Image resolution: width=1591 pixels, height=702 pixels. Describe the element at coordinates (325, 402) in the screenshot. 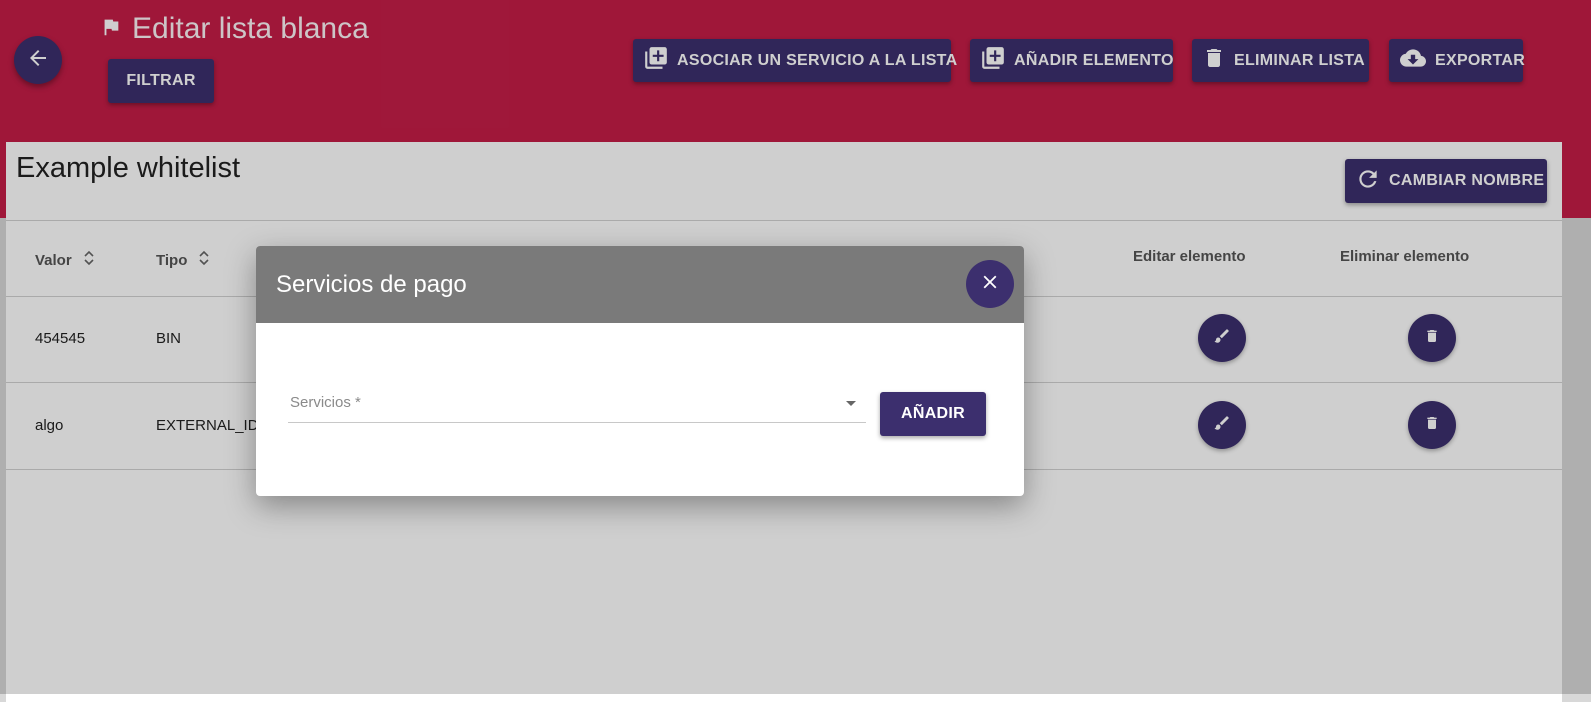

I see `services-select-placeholder: Servicios *` at that location.